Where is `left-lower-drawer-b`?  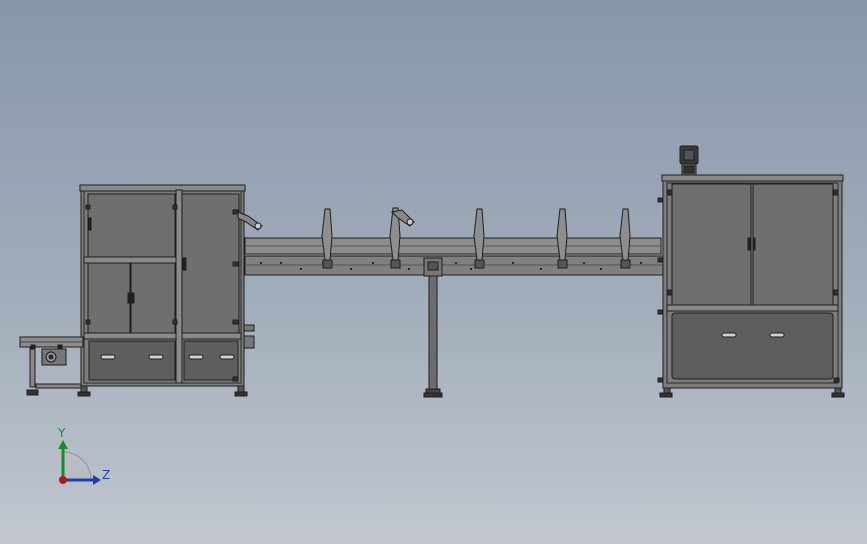 left-lower-drawer-b is located at coordinates (211, 360).